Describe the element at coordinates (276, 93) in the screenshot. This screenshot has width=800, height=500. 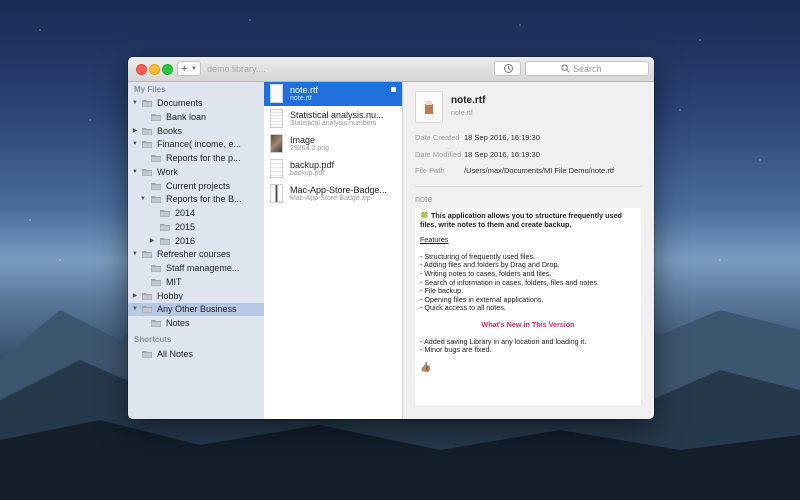
I see `rtf-file-icon` at that location.